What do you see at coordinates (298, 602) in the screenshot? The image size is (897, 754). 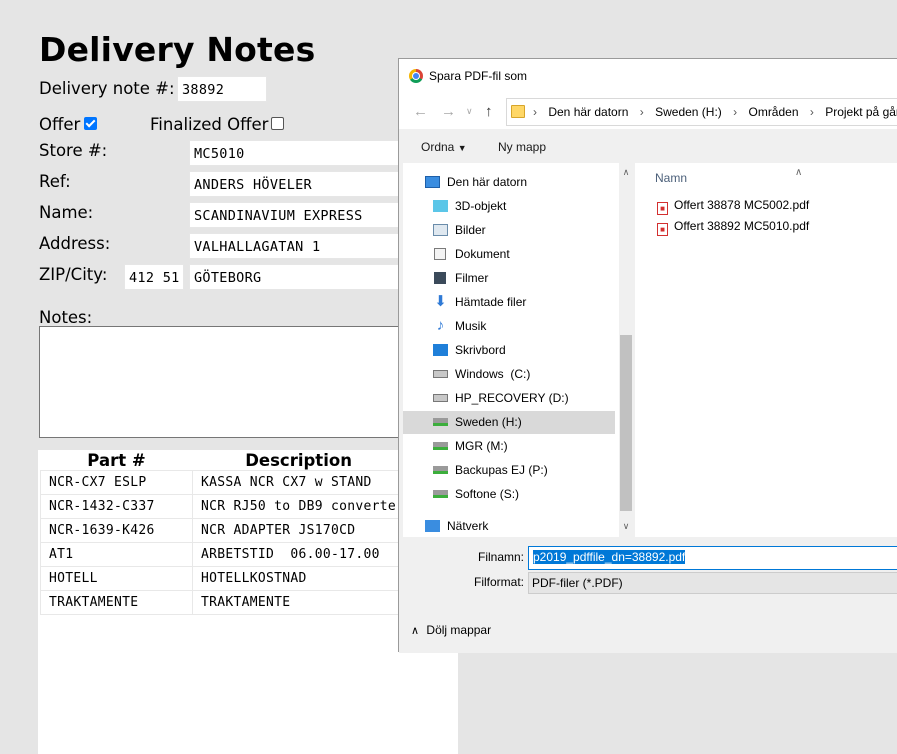 I see `description-cell: TRAKTAMENTE` at bounding box center [298, 602].